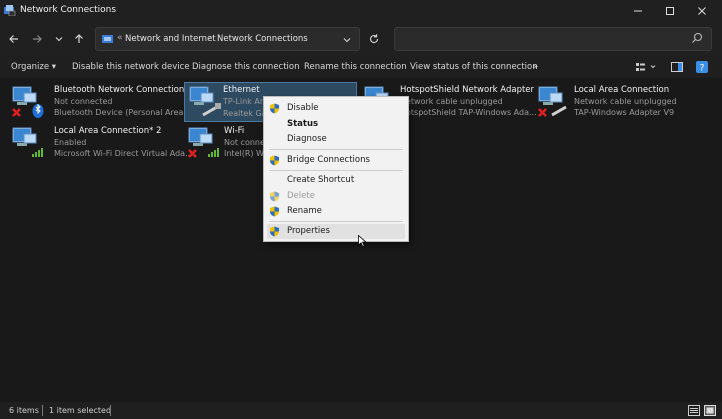  I want to click on breadcrumb-overflow-icon: «, so click(120, 38).